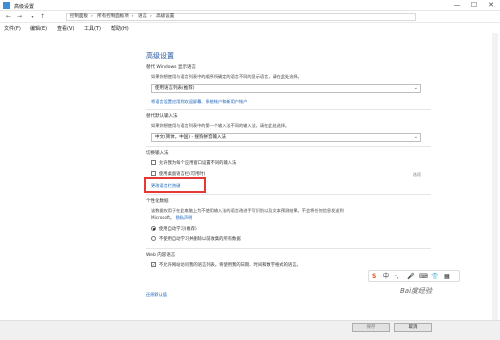 The width and height of the screenshot is (500, 340). Describe the element at coordinates (226, 76) in the screenshot. I see `display-language-desc: 如果你想使用与语言列表中的顺序所确定的语言不同的显示语言，请在此处选择。` at that location.